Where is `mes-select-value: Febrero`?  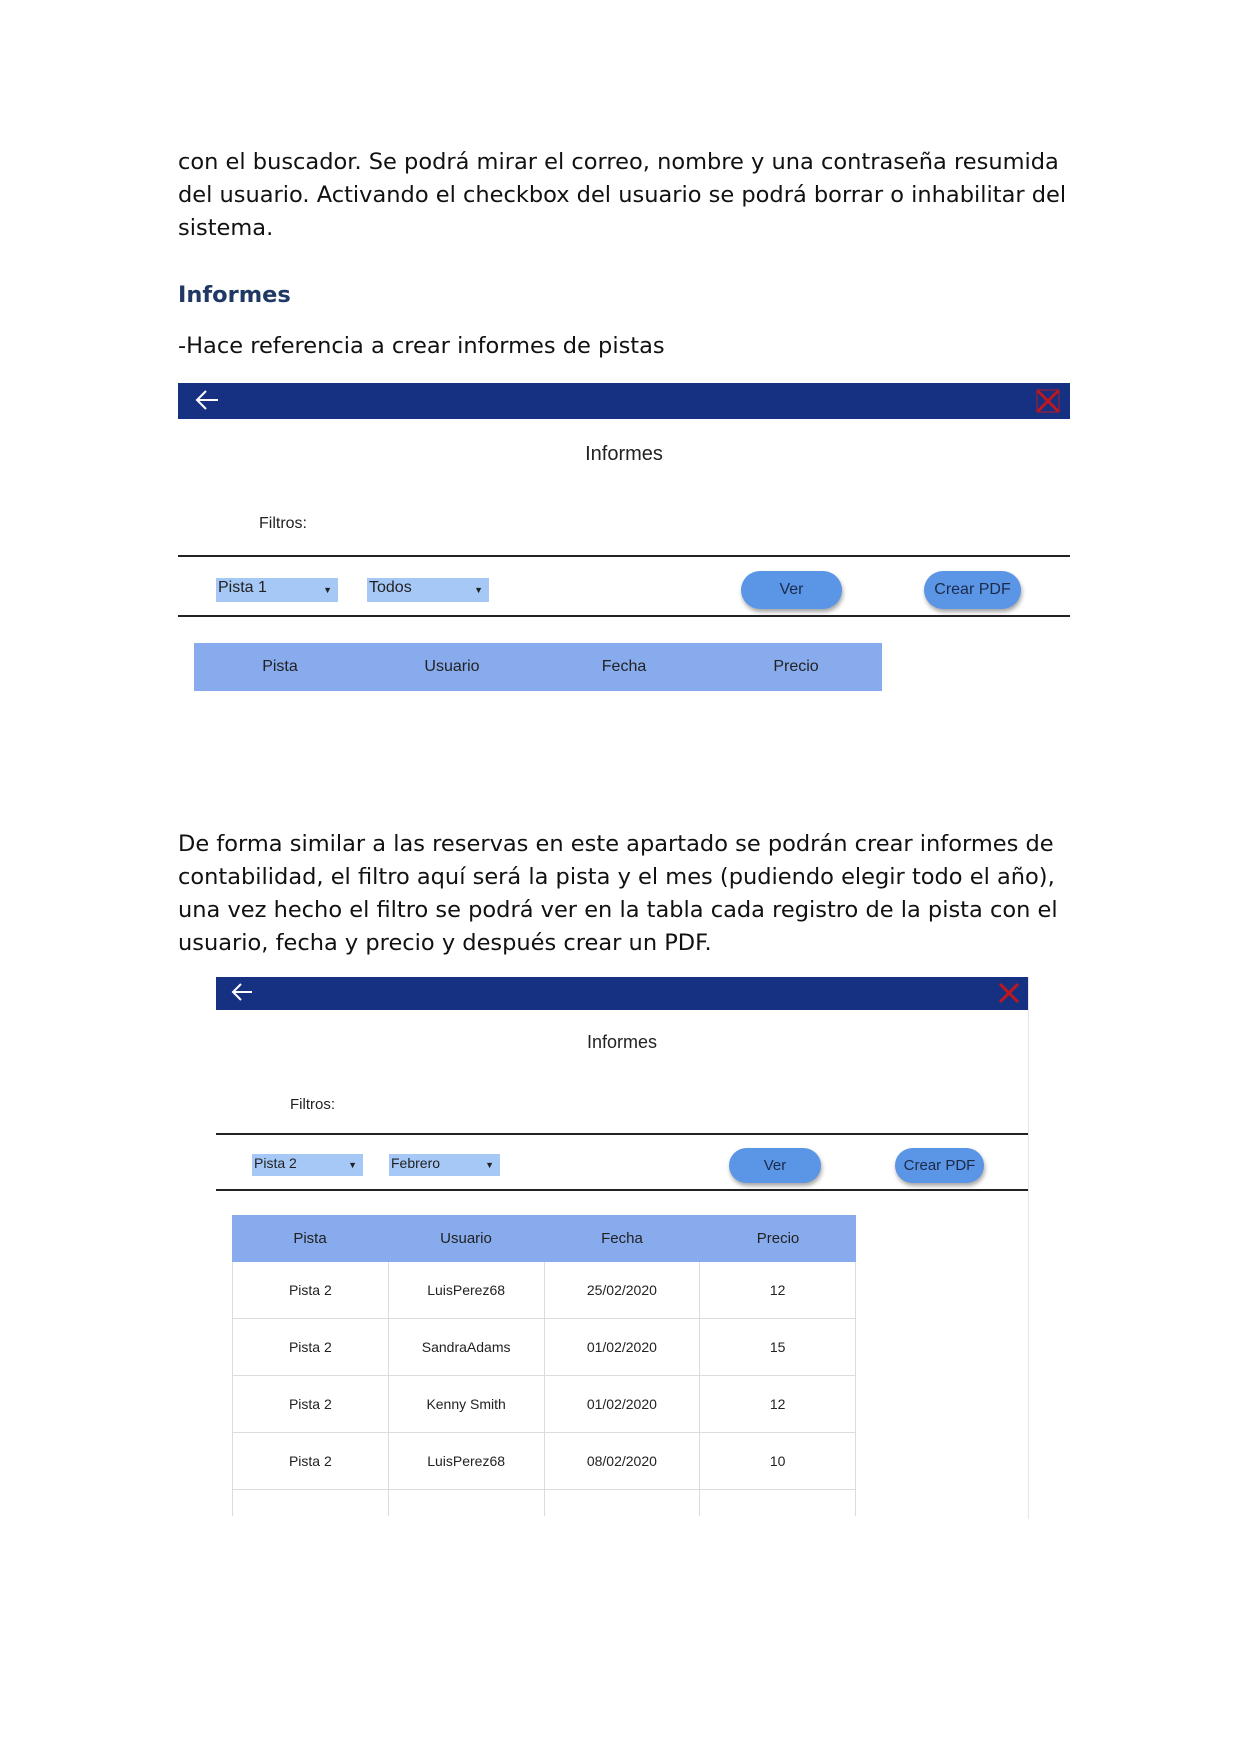 mes-select-value: Febrero is located at coordinates (416, 1163).